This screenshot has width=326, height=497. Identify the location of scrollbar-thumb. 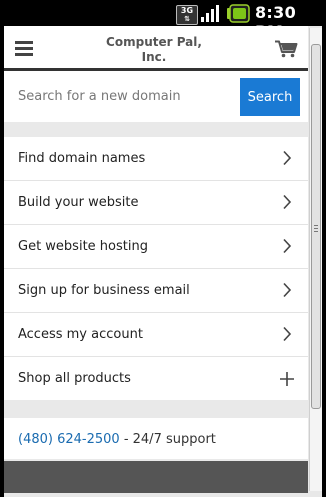
(316, 226).